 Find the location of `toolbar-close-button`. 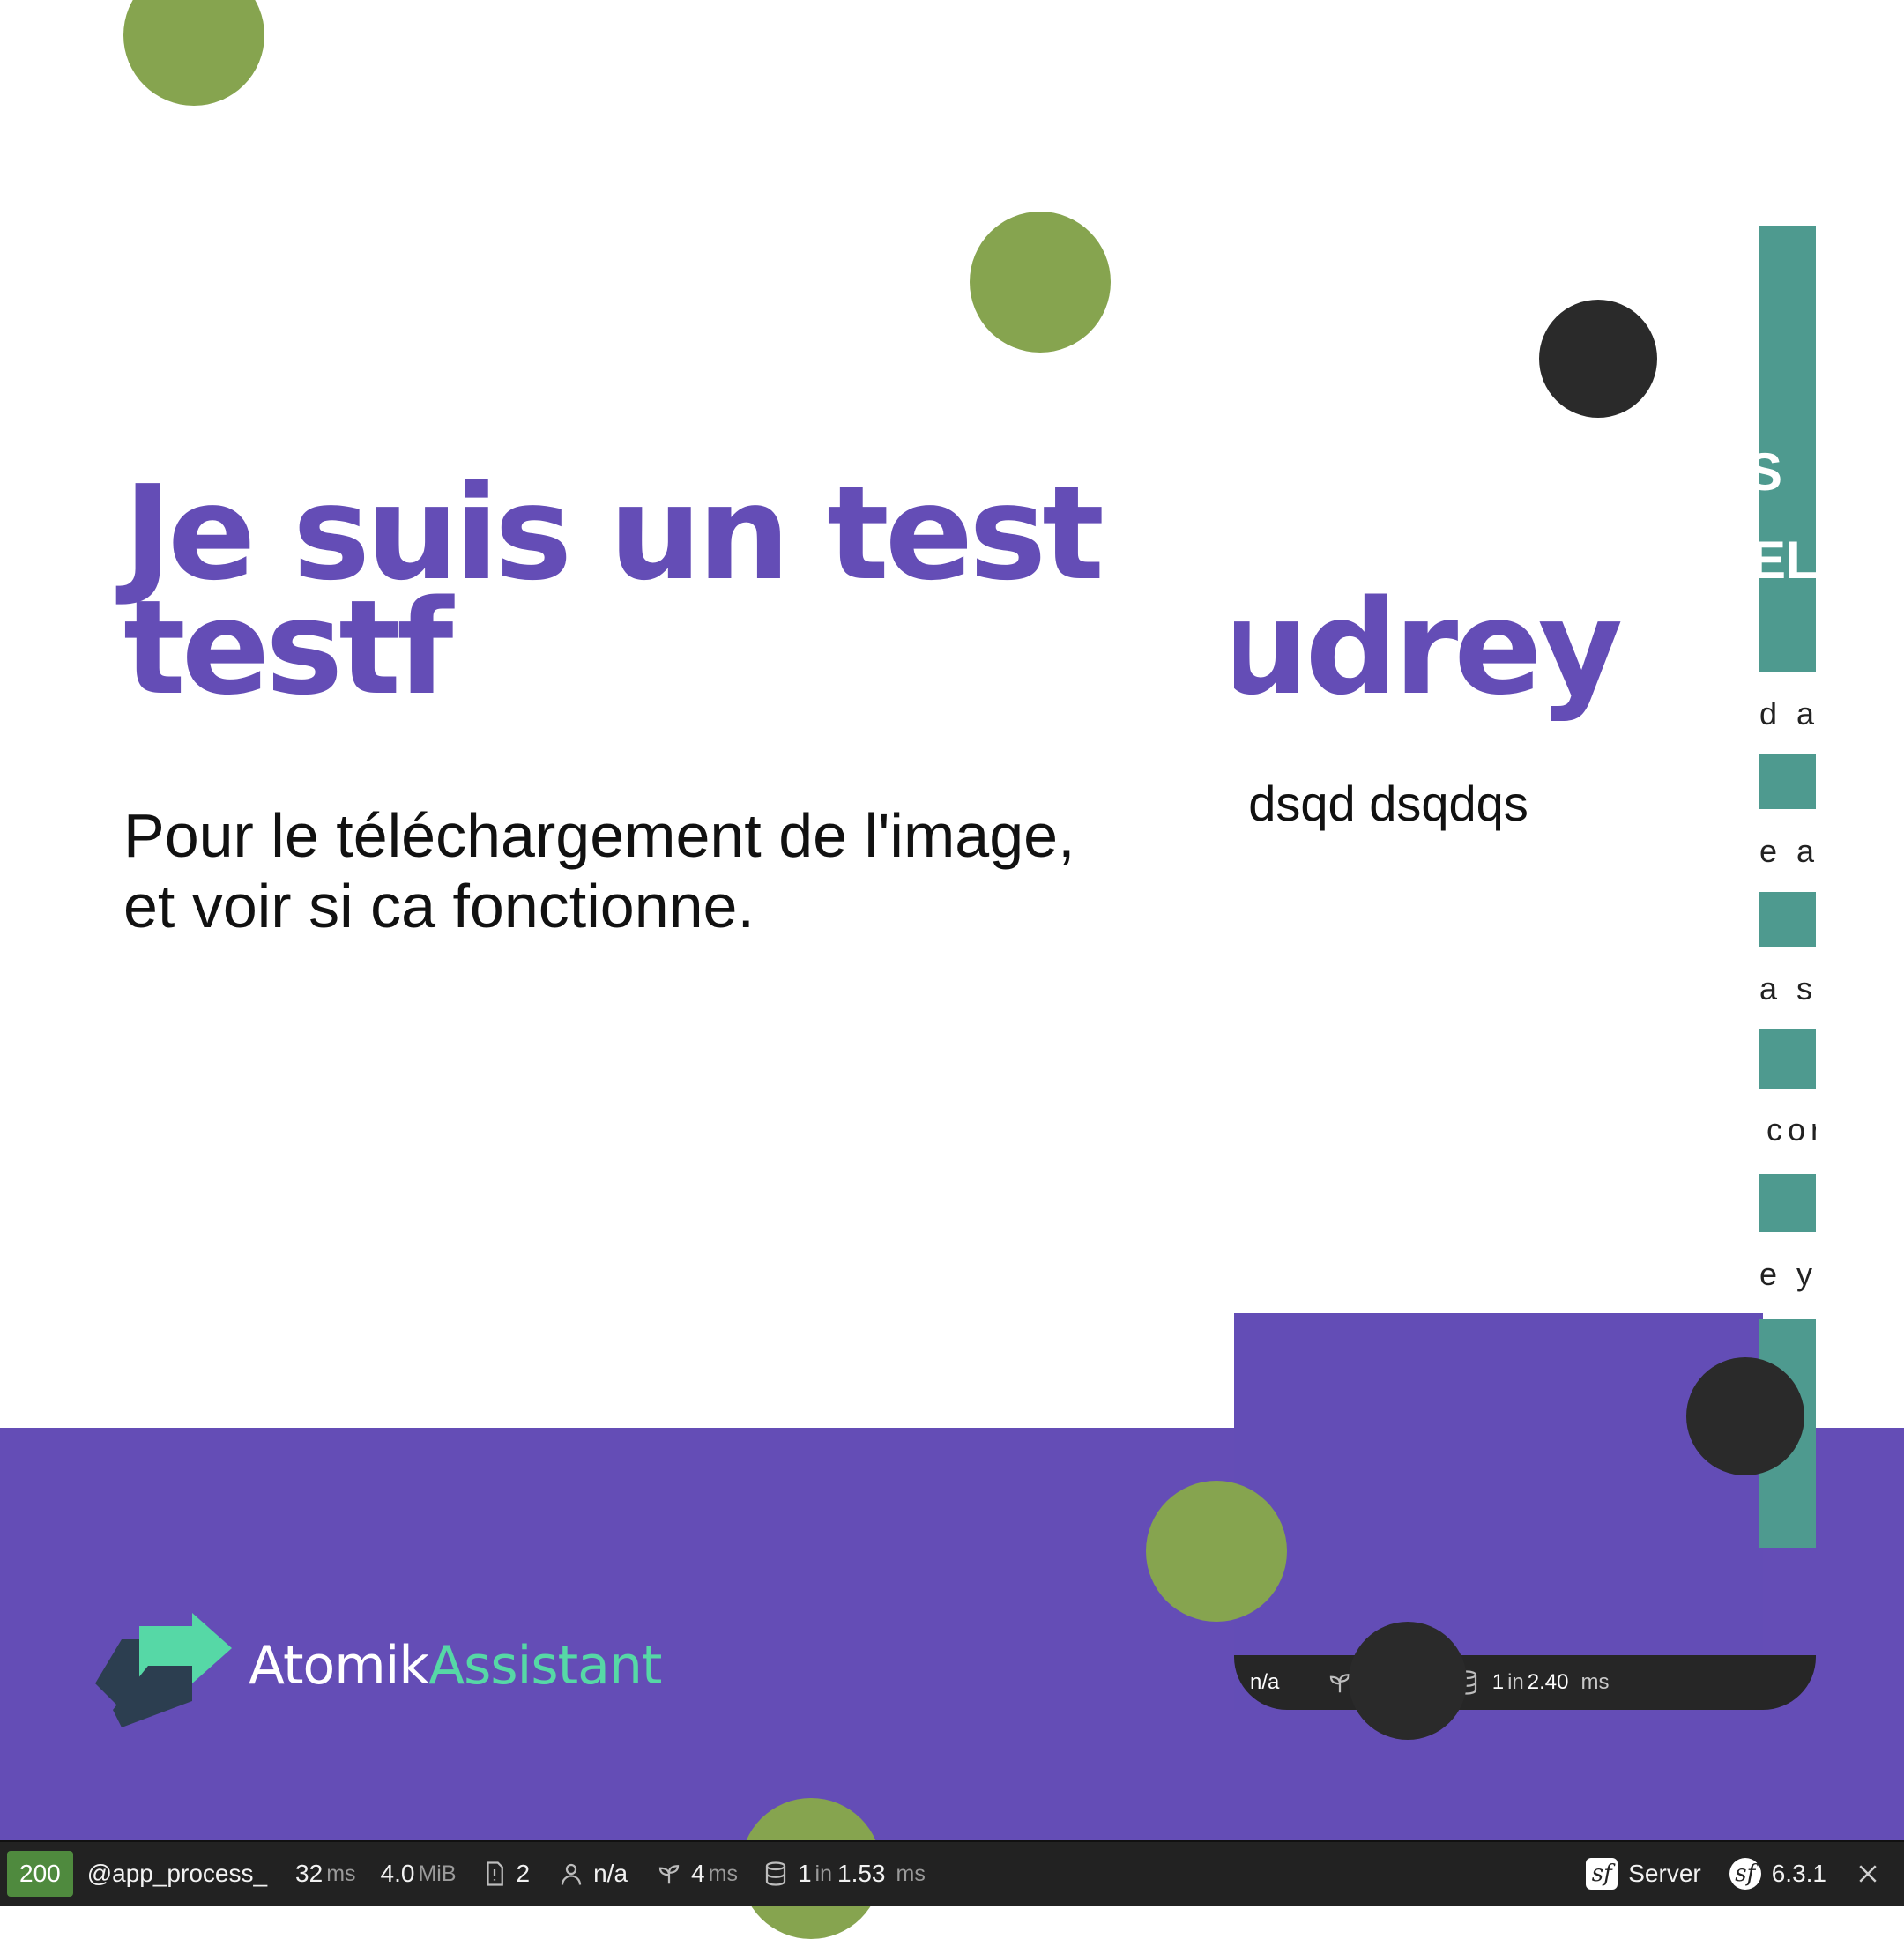

toolbar-close-button is located at coordinates (1872, 1874).